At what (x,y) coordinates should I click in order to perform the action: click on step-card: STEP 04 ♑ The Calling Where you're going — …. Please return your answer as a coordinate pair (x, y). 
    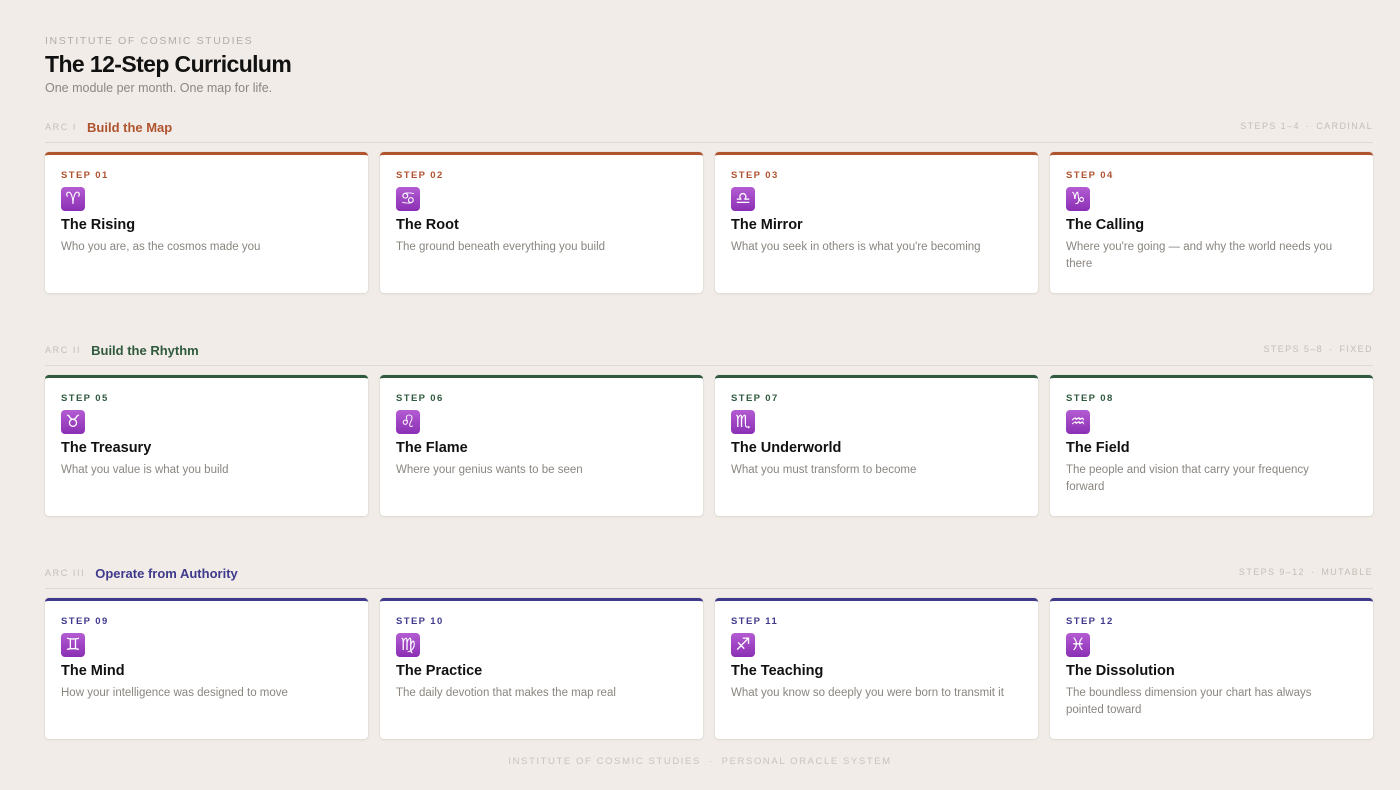
    Looking at the image, I should click on (1211, 222).